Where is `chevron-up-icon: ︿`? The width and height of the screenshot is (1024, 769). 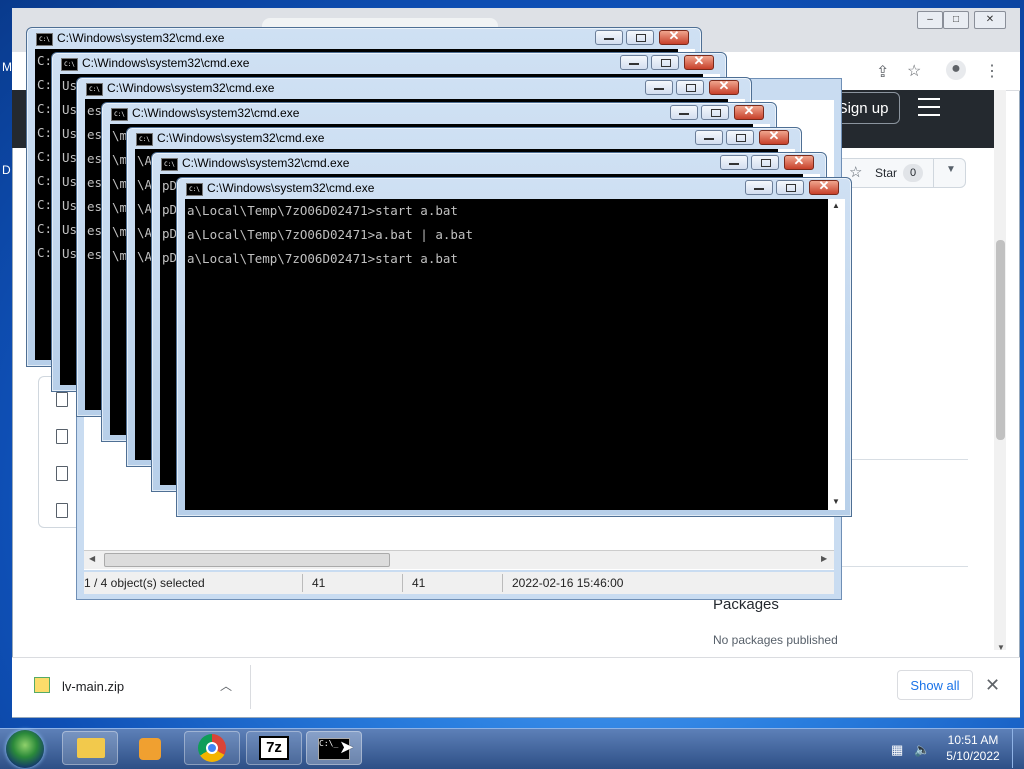
chevron-up-icon: ︿ is located at coordinates (226, 685).